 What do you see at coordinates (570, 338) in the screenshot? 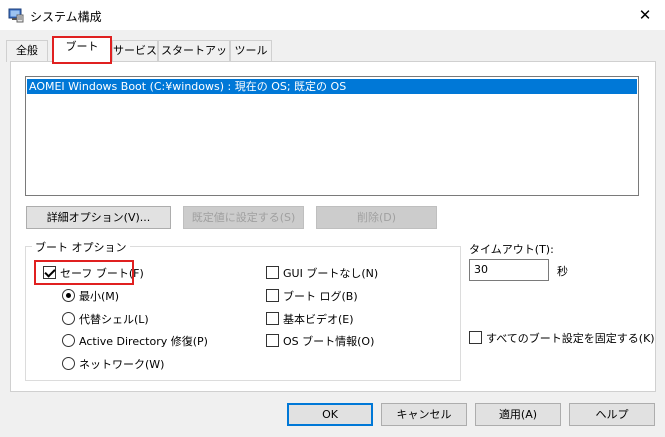
I see `make-permanent-label: すべてのブート設定を固定する(K)` at bounding box center [570, 338].